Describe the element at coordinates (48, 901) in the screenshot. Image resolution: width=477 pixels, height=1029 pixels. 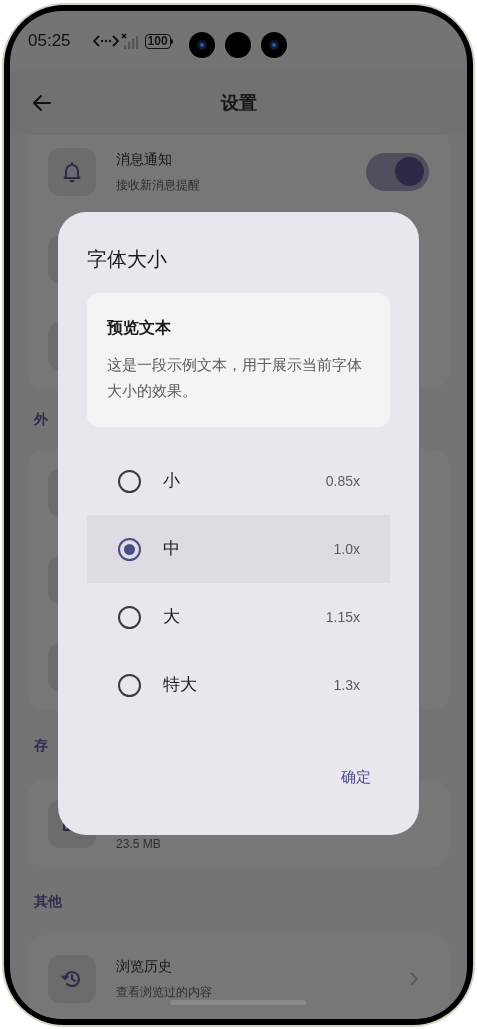
I see `section-header: 其他` at that location.